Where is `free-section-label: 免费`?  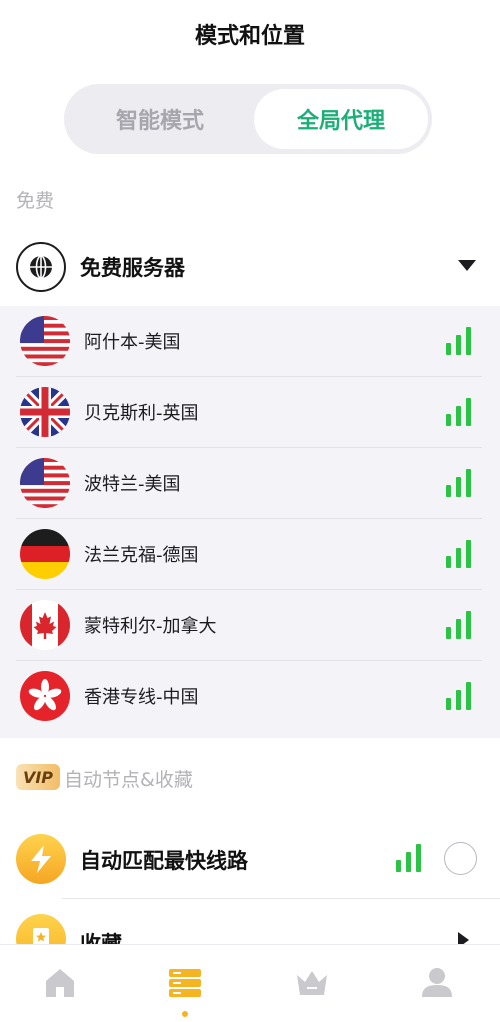
free-section-label: 免费 is located at coordinates (35, 201).